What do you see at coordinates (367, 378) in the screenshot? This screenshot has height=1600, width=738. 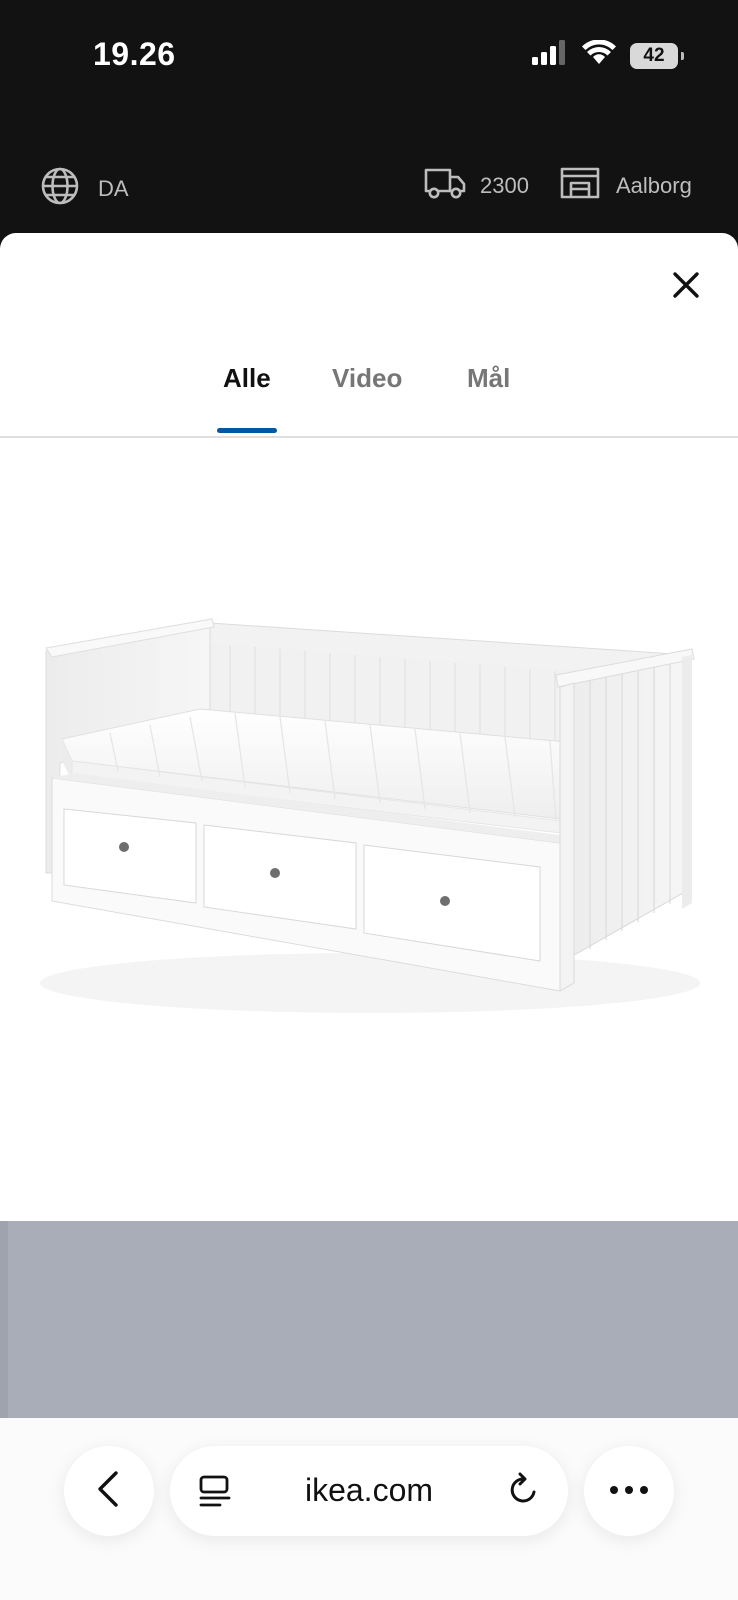 I see `tab-video: Video` at bounding box center [367, 378].